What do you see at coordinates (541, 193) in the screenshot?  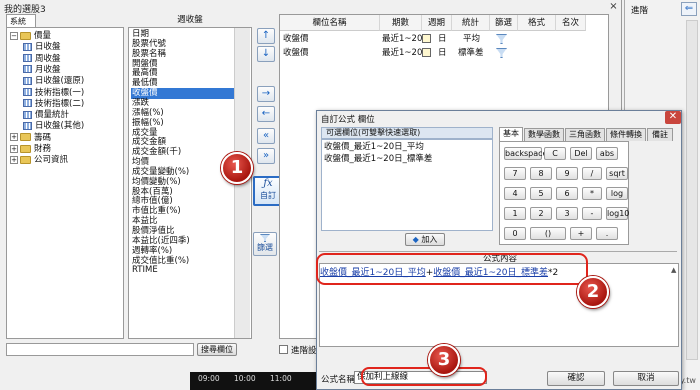 I see `key-button: 5` at bounding box center [541, 193].